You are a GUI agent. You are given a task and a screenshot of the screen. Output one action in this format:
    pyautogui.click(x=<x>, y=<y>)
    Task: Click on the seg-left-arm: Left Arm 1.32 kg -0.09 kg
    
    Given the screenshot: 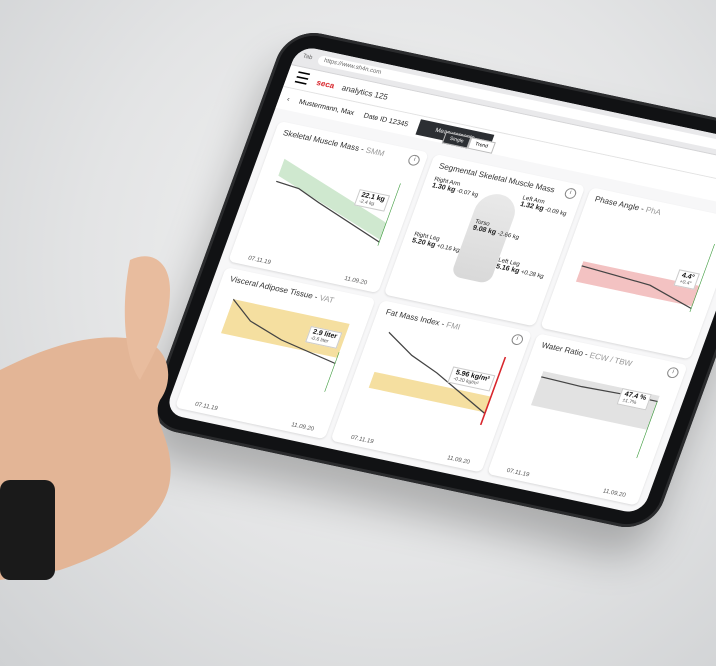 What is the action you would take?
    pyautogui.click(x=543, y=206)
    